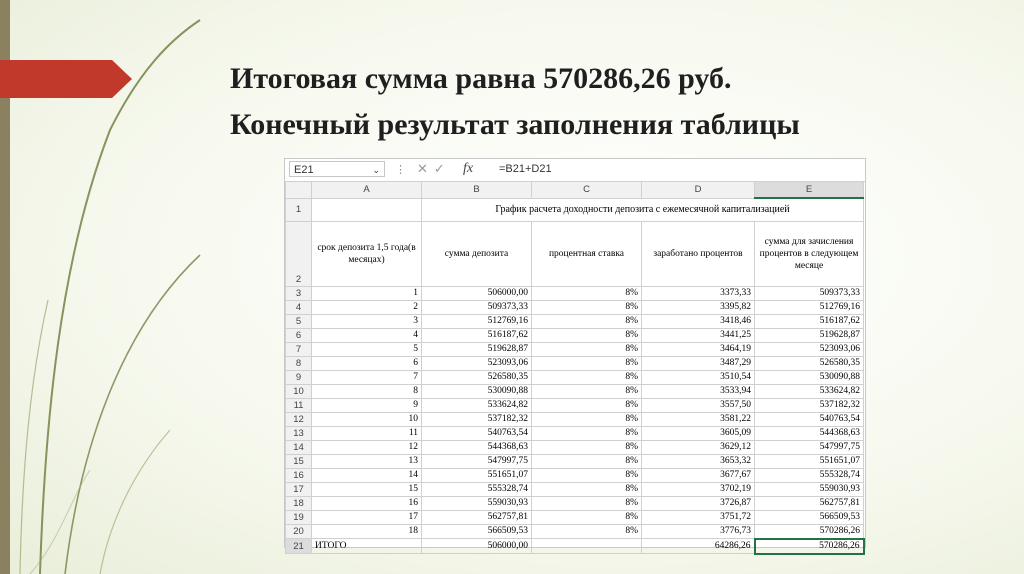 The height and width of the screenshot is (574, 1024). Describe the element at coordinates (476, 517) in the screenshot. I see `deposit-cell: 562757,81` at that location.